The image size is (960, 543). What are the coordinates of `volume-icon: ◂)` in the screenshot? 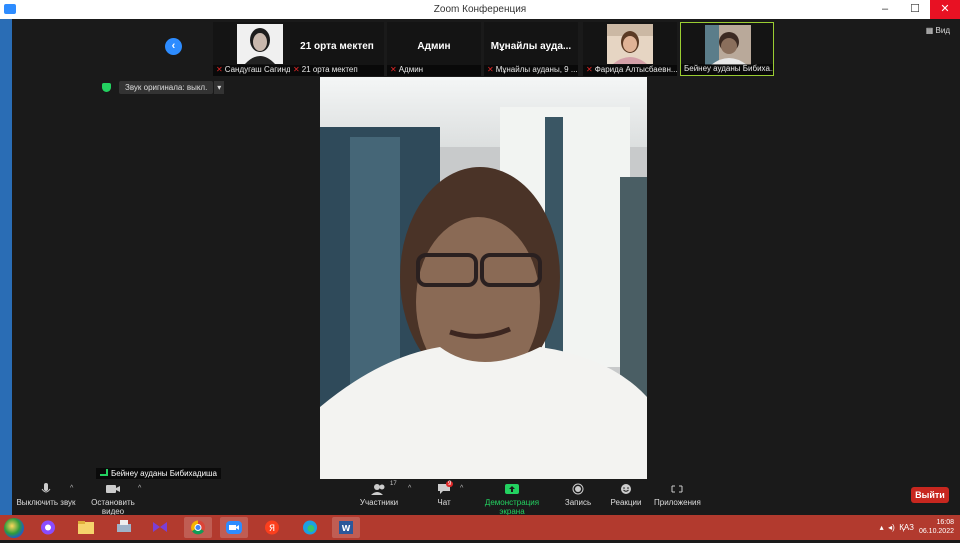 It's located at (891, 527).